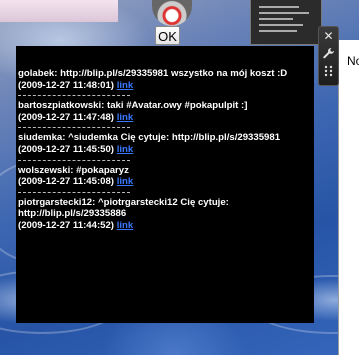 The image size is (359, 355). Describe the element at coordinates (66, 85) in the screenshot. I see `message-time: (2009-12-27 11:48:01)` at that location.